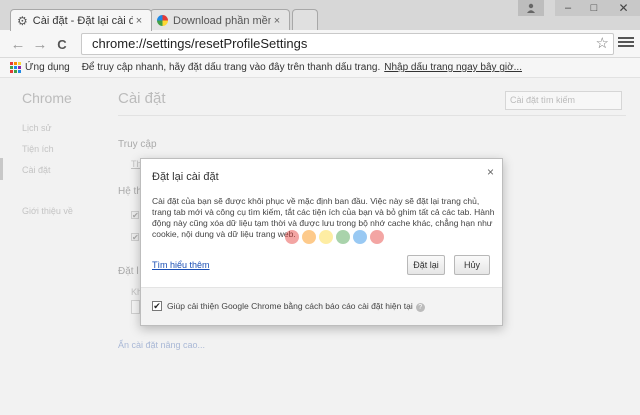 The height and width of the screenshot is (415, 640). I want to click on settings-search-input: Cài đặt tìm kiếm, so click(563, 100).